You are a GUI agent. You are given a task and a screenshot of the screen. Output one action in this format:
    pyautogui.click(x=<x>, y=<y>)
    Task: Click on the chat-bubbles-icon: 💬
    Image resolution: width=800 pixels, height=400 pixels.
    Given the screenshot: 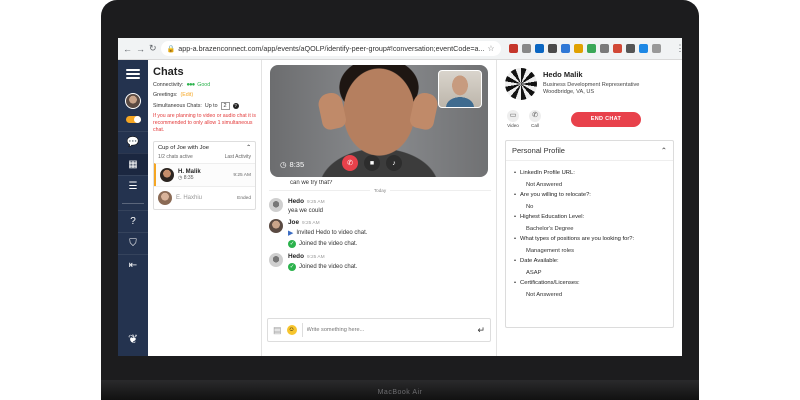 What is the action you would take?
    pyautogui.click(x=133, y=142)
    